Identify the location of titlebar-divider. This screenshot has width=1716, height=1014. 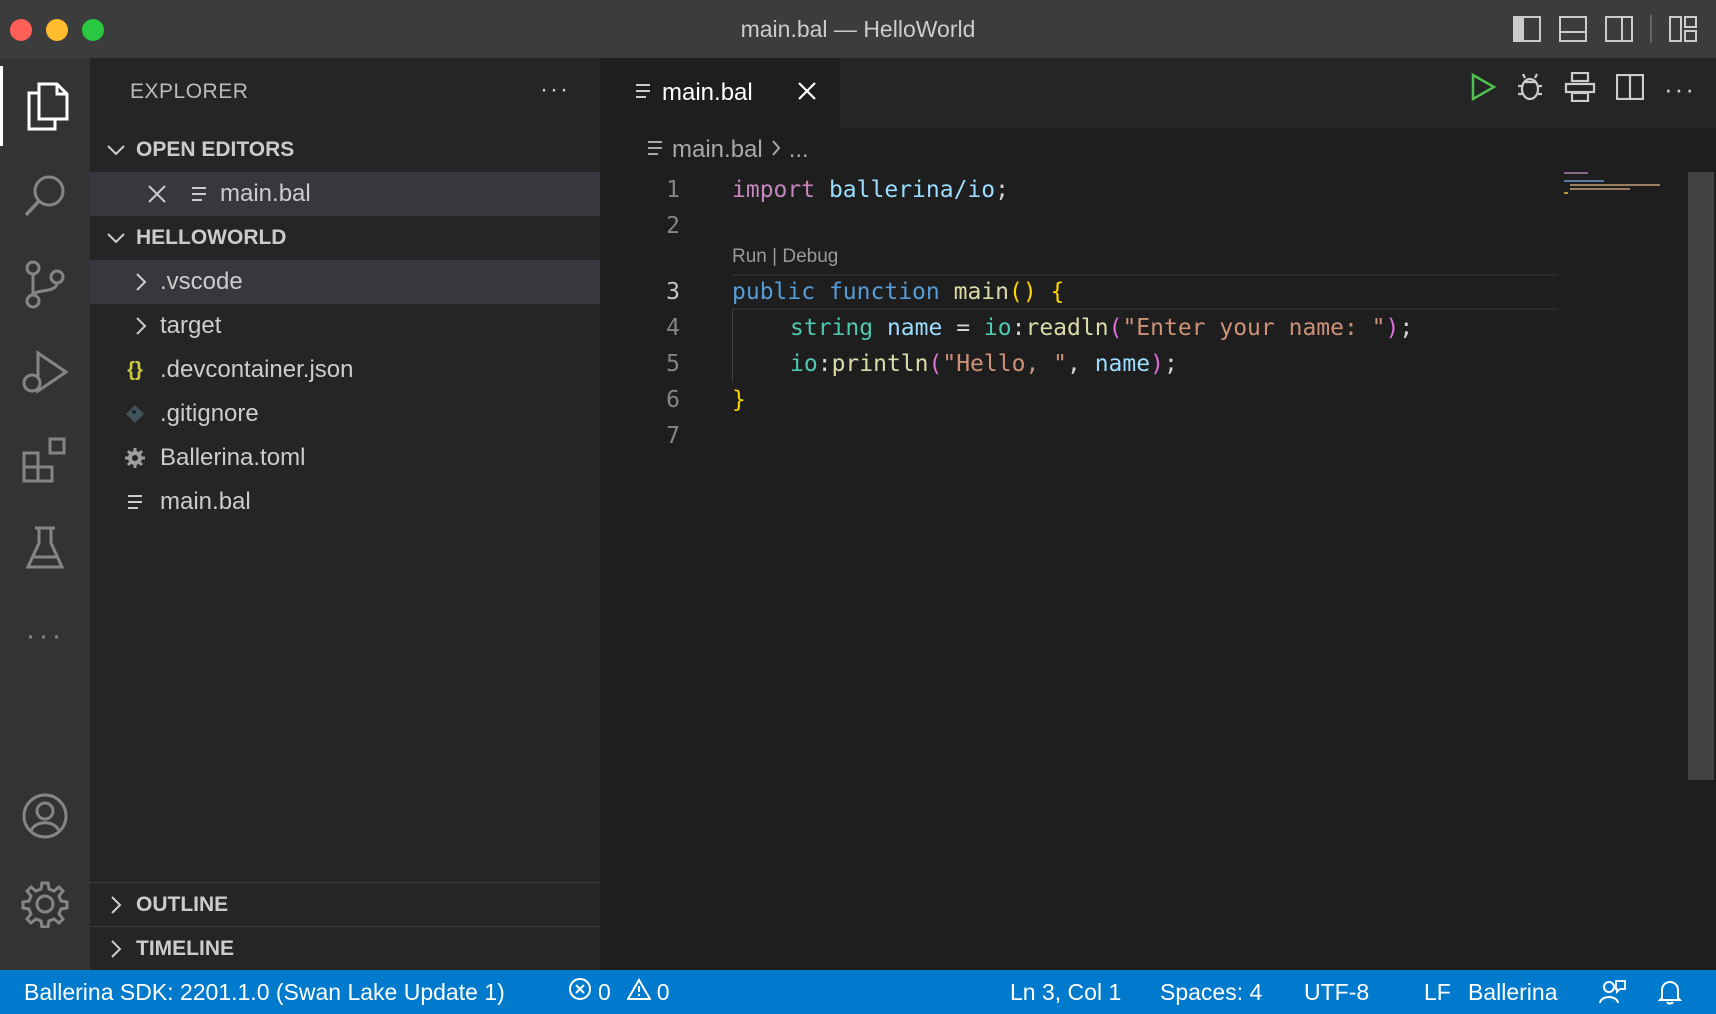
(1651, 29).